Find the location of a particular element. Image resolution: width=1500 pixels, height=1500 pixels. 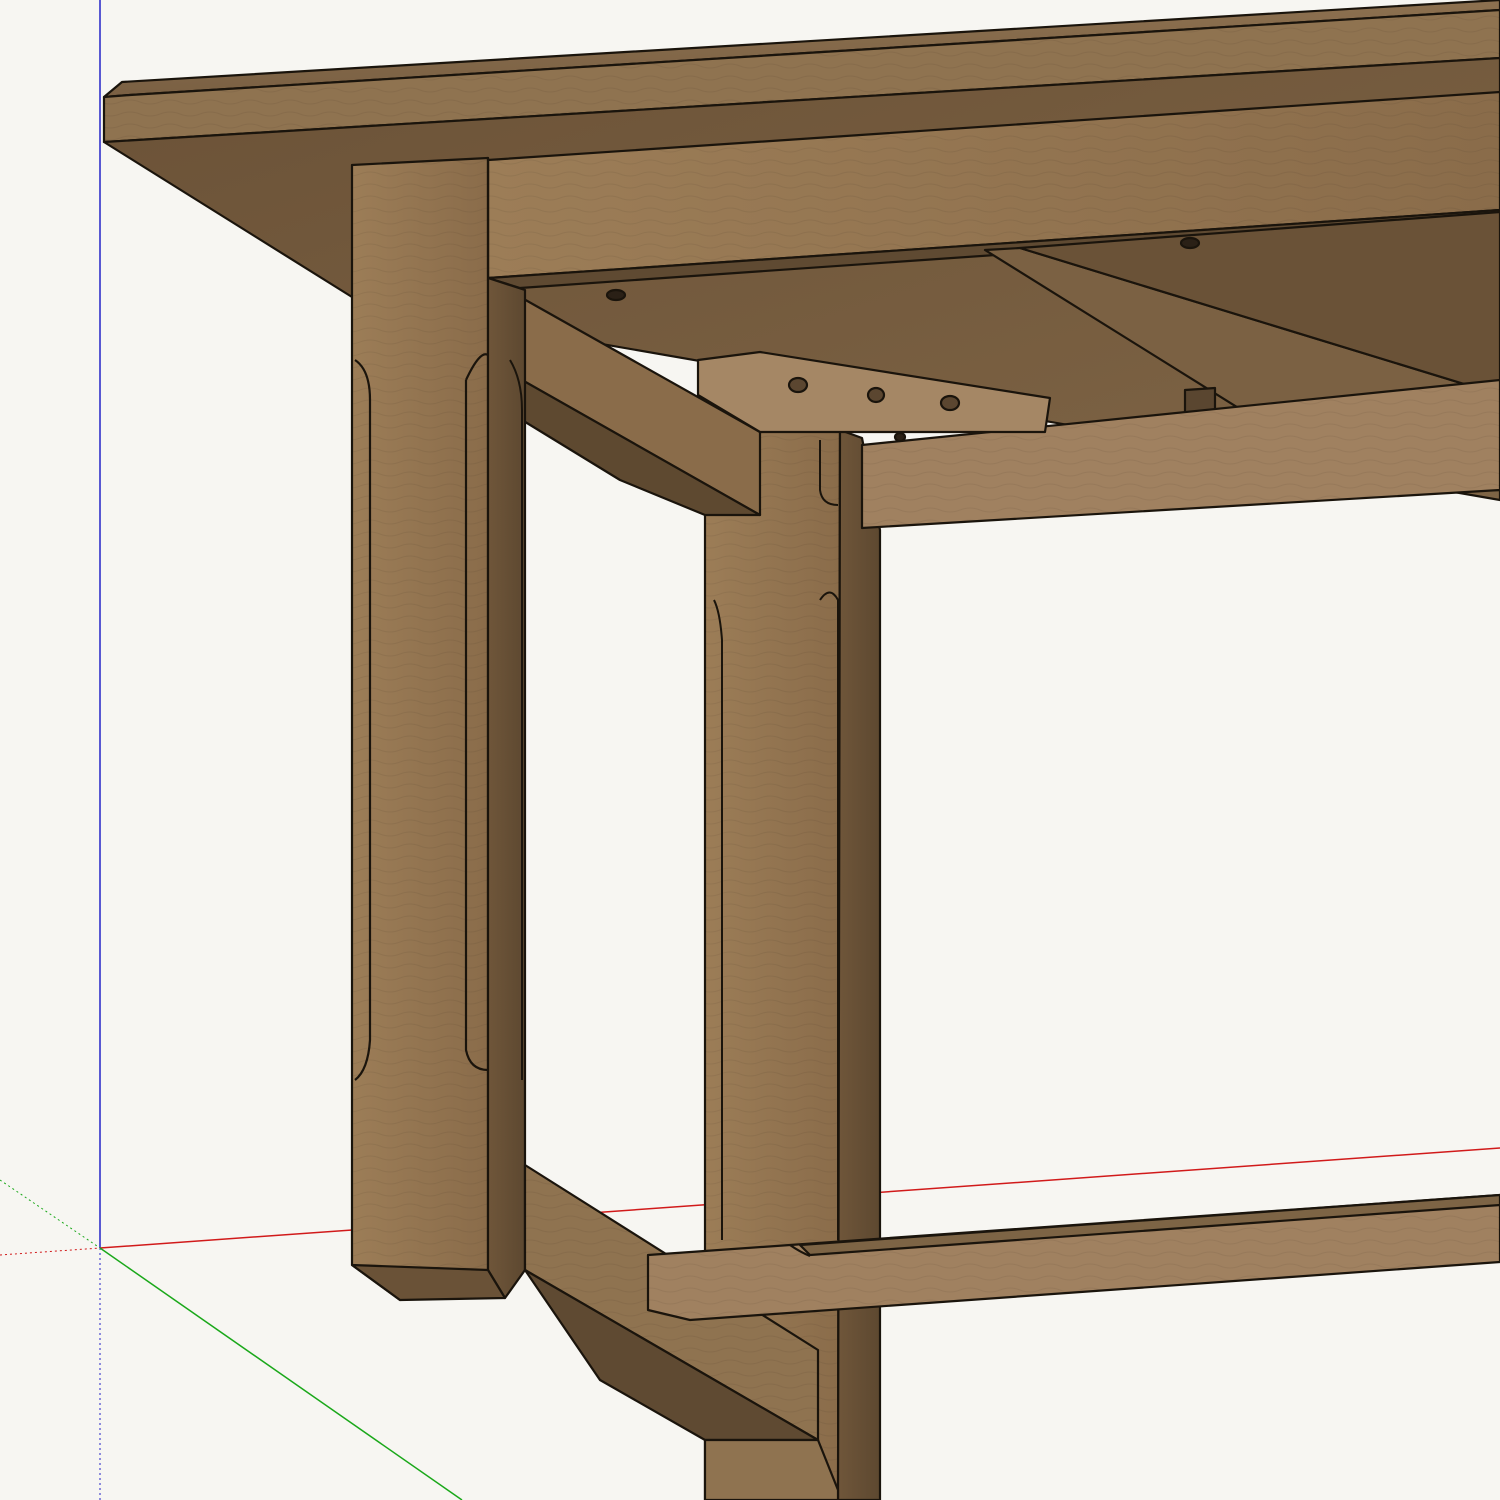

leg-back-foot is located at coordinates (771, 1469).